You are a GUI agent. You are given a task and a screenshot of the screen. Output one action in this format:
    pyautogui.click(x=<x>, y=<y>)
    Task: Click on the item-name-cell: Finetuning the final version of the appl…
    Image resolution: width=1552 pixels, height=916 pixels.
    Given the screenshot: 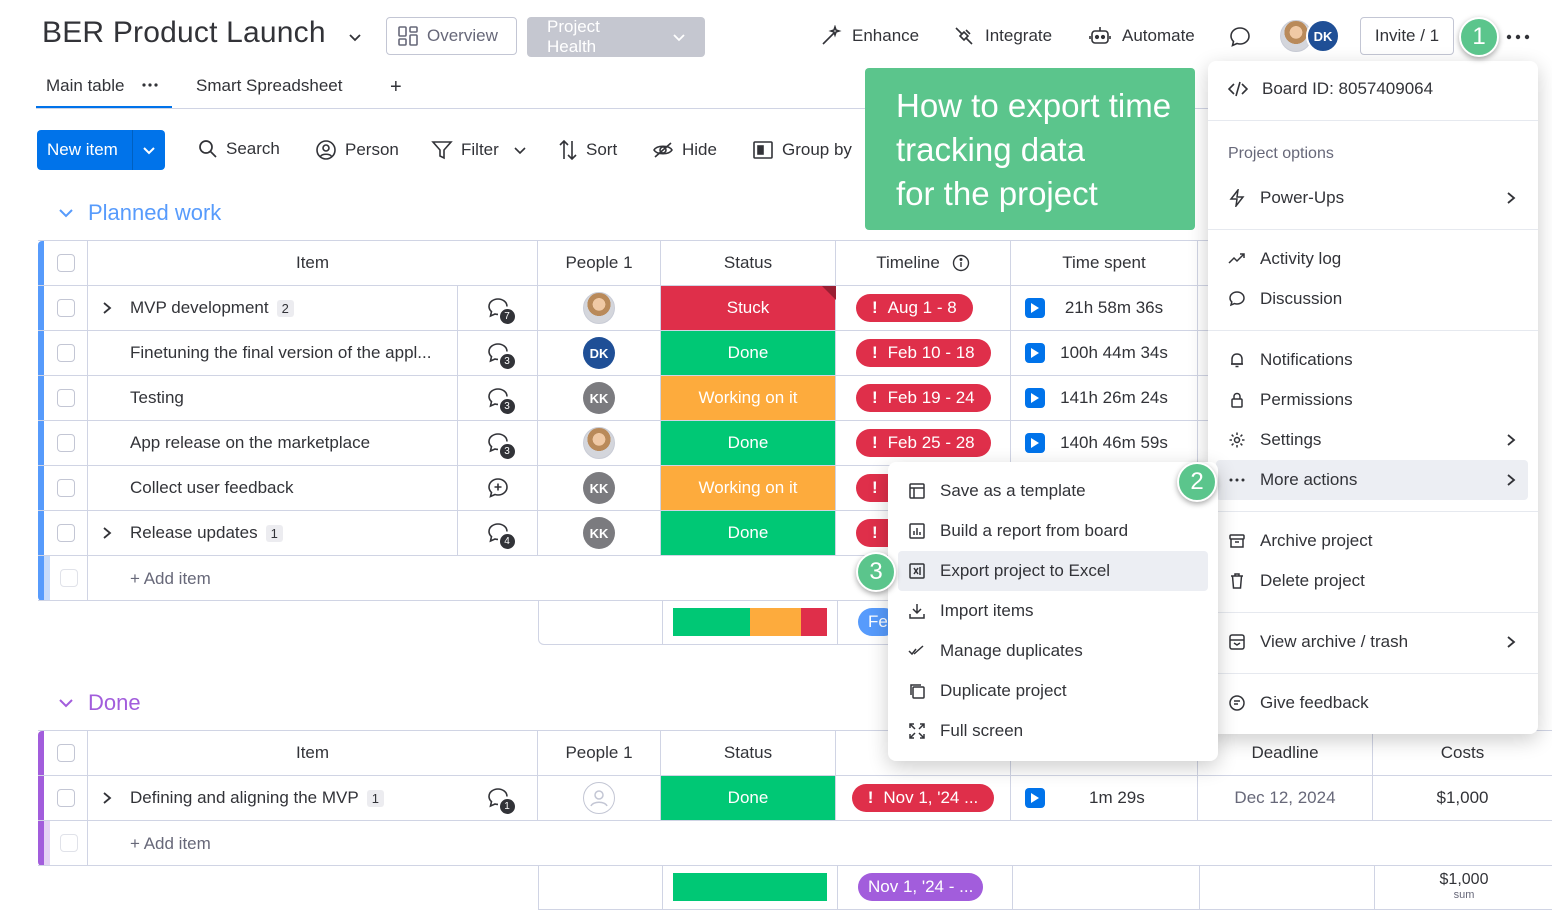 What is the action you would take?
    pyautogui.click(x=273, y=353)
    